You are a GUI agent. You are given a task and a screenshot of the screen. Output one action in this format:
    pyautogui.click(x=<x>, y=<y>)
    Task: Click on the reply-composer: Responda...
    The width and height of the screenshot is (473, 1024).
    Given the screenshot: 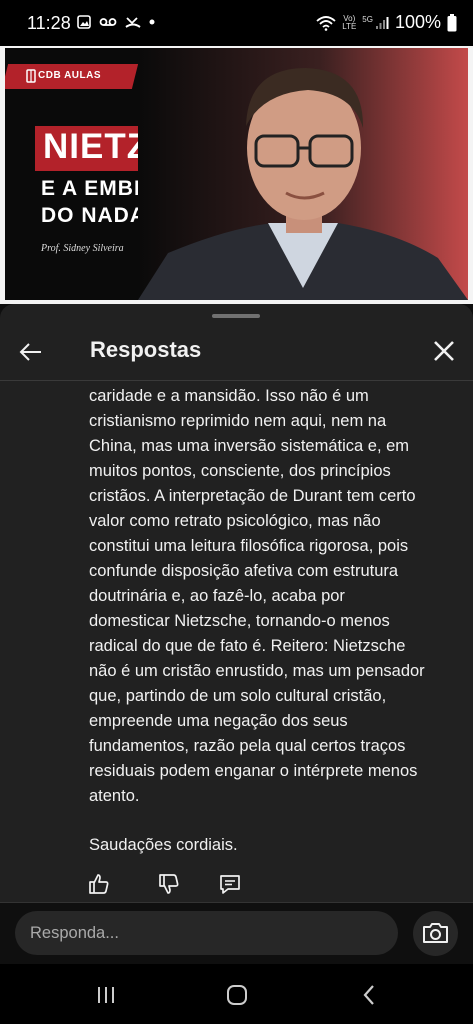 What is the action you would take?
    pyautogui.click(x=236, y=933)
    